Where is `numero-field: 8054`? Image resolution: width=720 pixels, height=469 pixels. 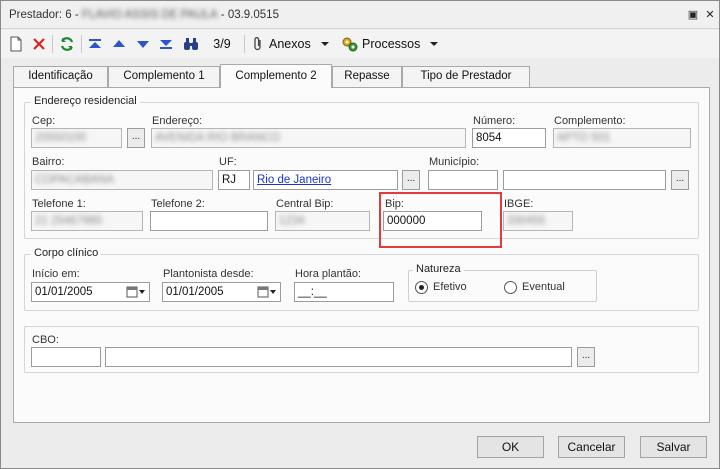
numero-field: 8054 is located at coordinates (509, 138).